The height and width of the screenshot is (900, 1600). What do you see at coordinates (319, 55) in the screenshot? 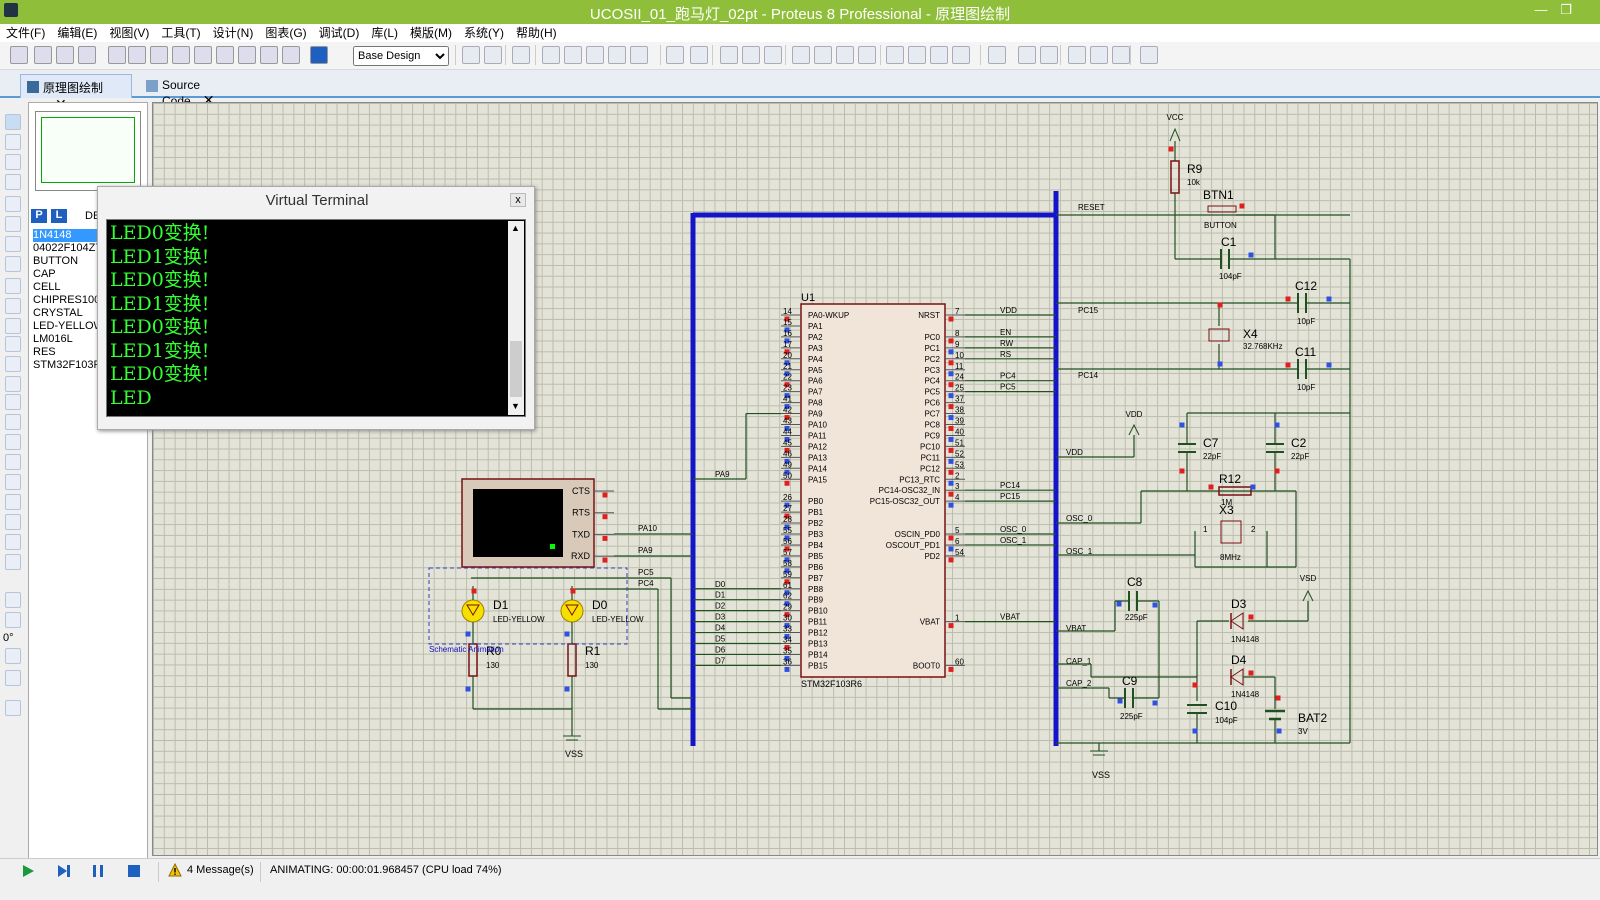
I see `help-icon` at bounding box center [319, 55].